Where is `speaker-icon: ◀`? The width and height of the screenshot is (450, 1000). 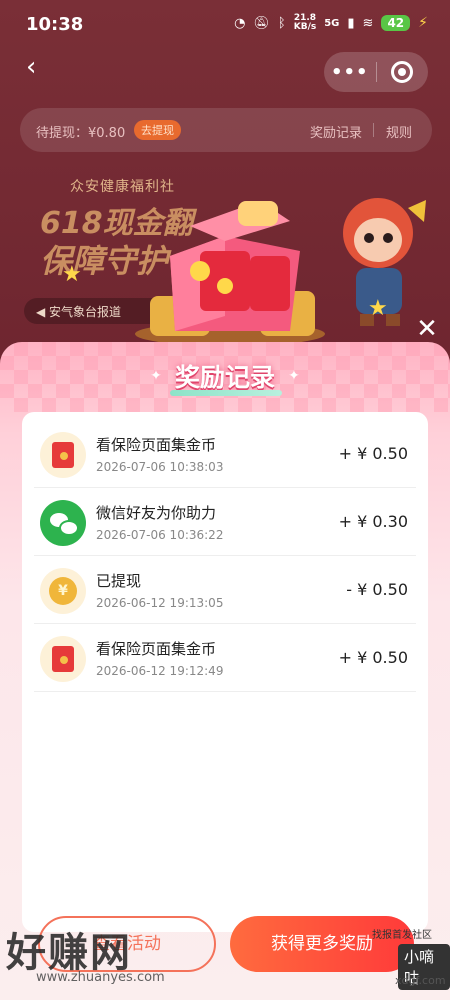 speaker-icon: ◀ is located at coordinates (43, 312).